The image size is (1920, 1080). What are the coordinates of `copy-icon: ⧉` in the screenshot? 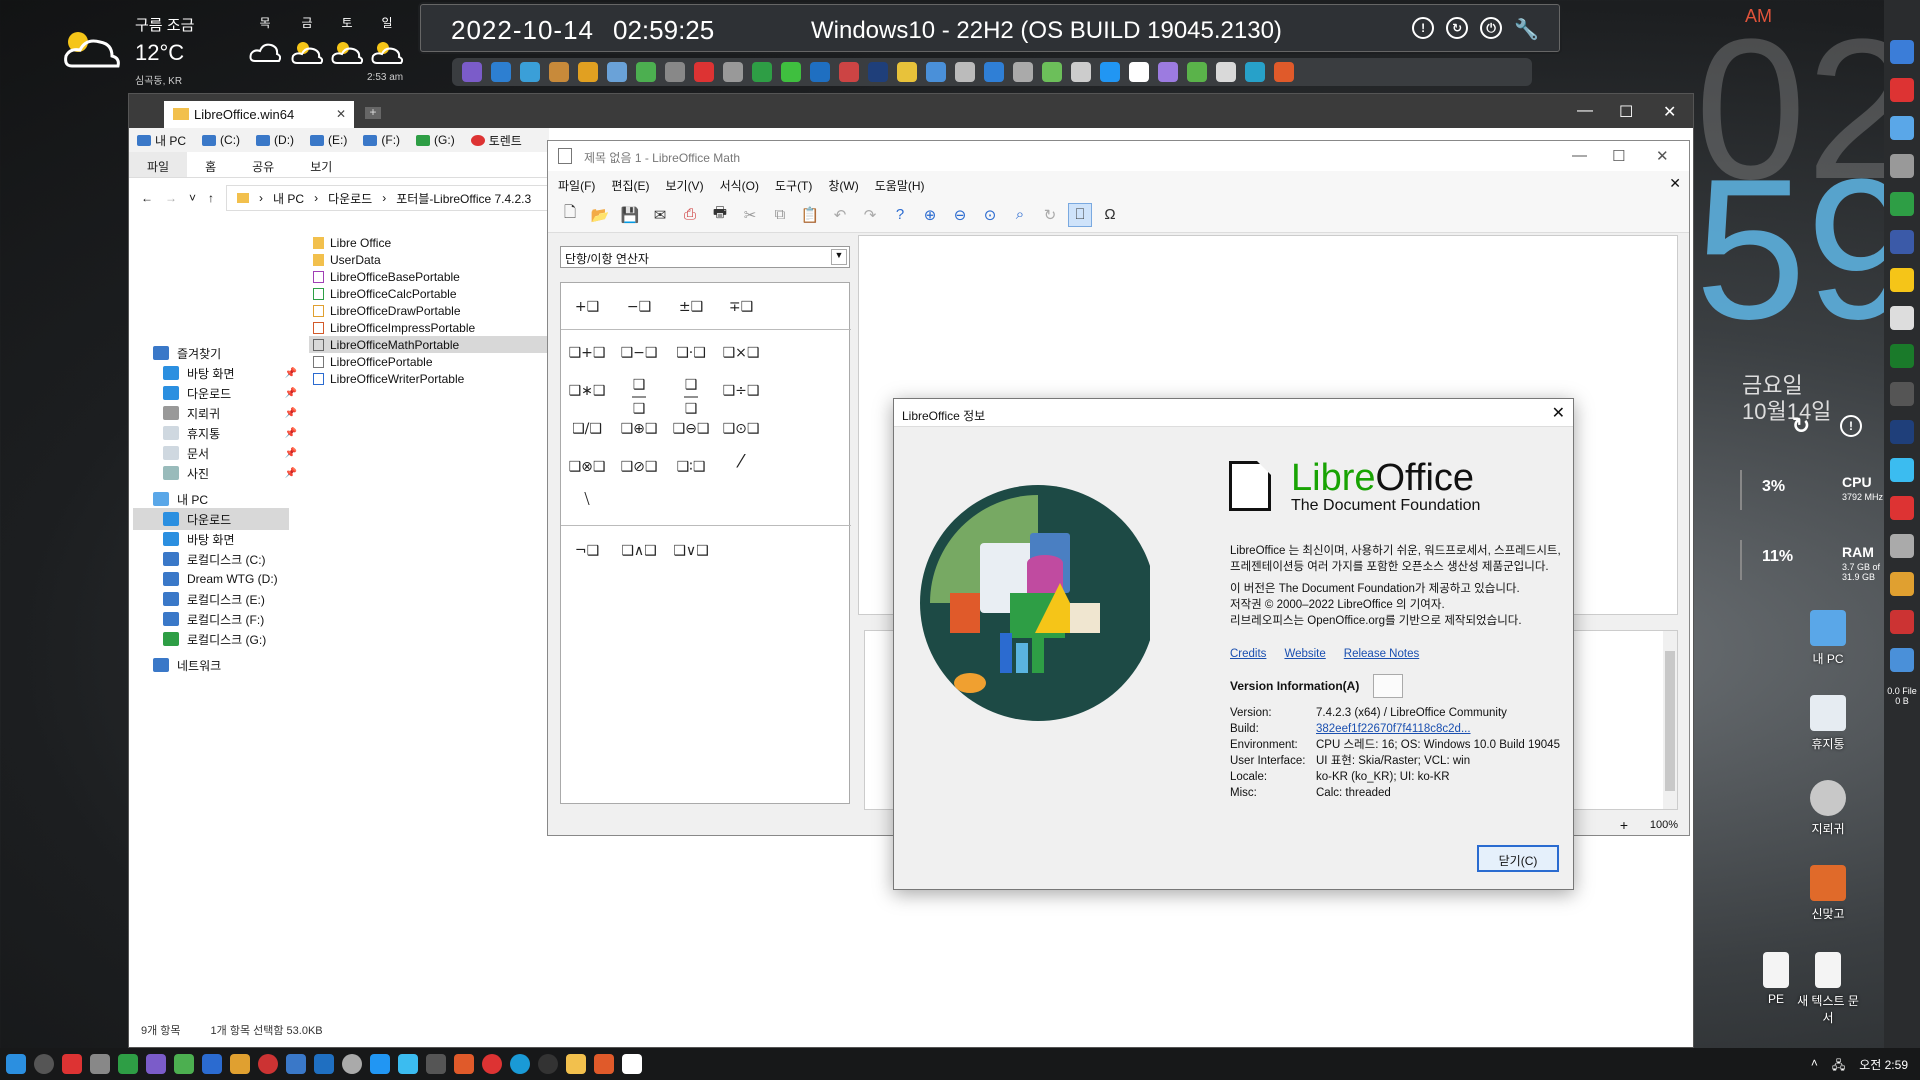 It's located at (780, 215).